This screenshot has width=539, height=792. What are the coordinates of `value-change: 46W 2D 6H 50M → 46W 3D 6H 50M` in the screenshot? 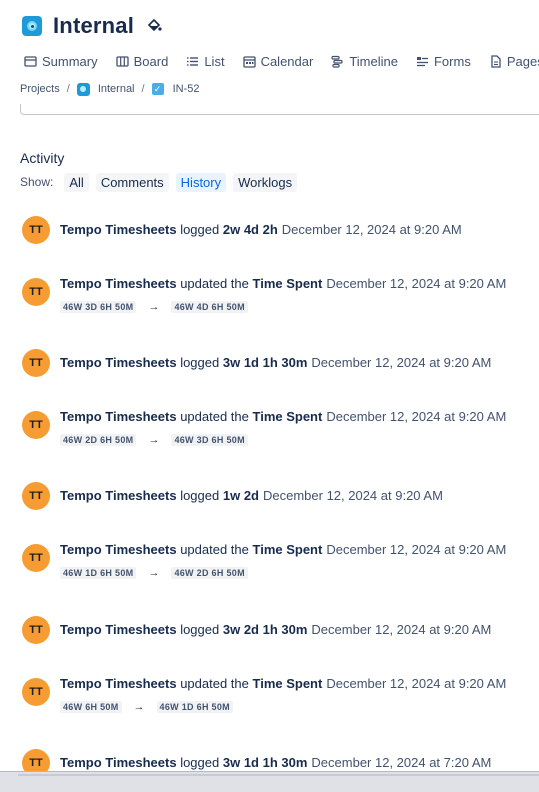 It's located at (283, 440).